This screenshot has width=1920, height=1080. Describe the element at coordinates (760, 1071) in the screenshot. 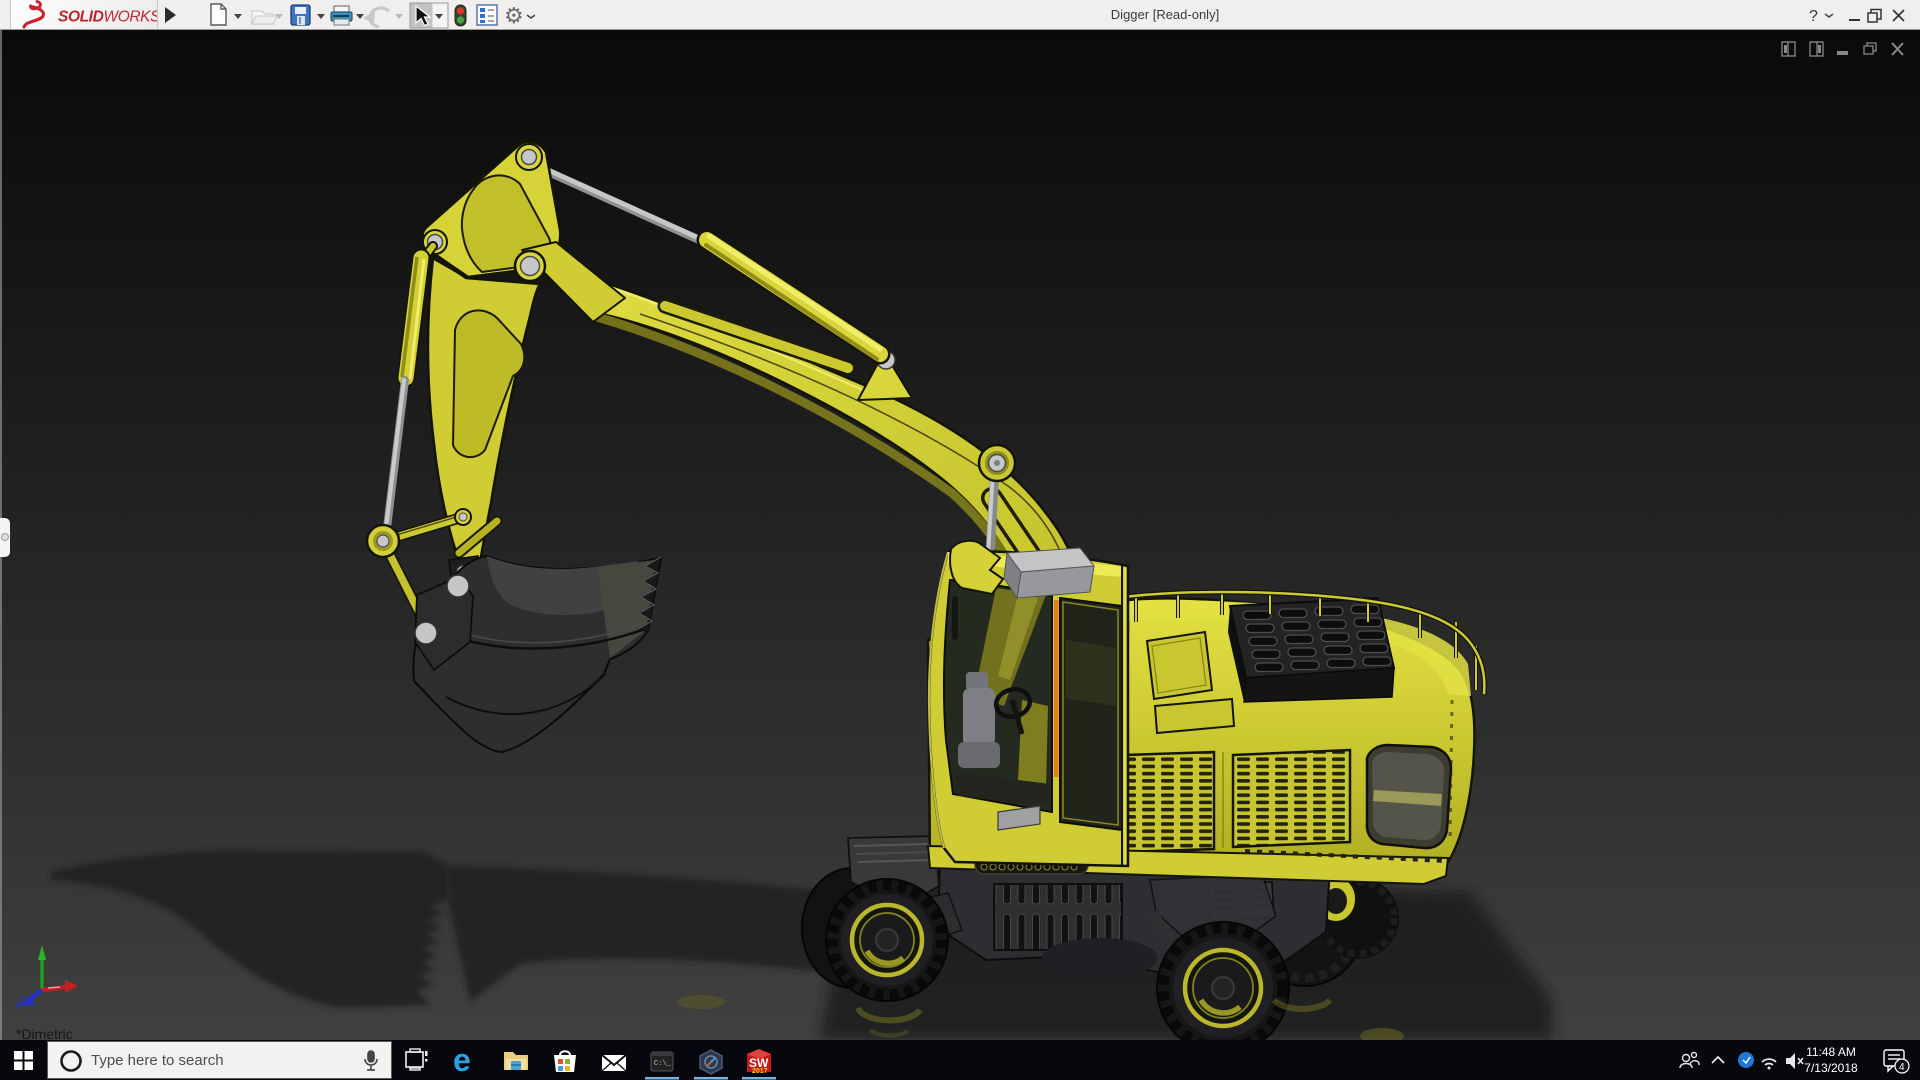

I see `svg-text: 2017` at that location.